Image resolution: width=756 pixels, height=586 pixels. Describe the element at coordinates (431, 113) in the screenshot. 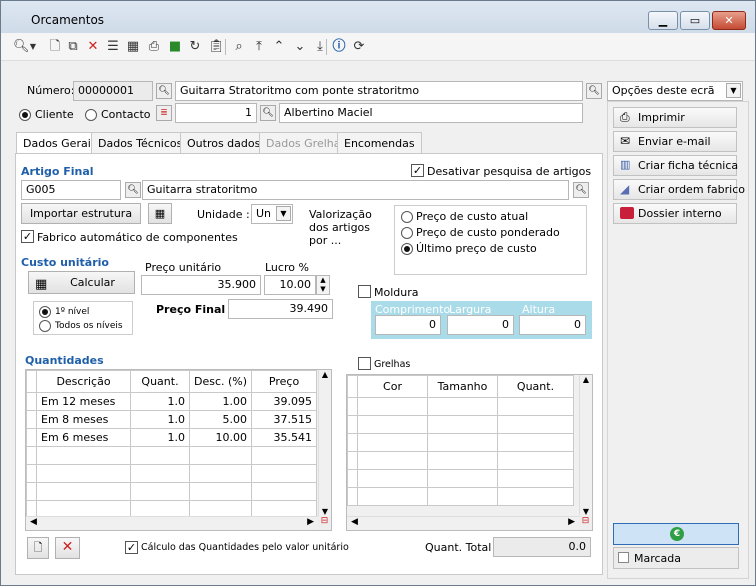

I see `contact-name-field: Albertino Maciel` at that location.